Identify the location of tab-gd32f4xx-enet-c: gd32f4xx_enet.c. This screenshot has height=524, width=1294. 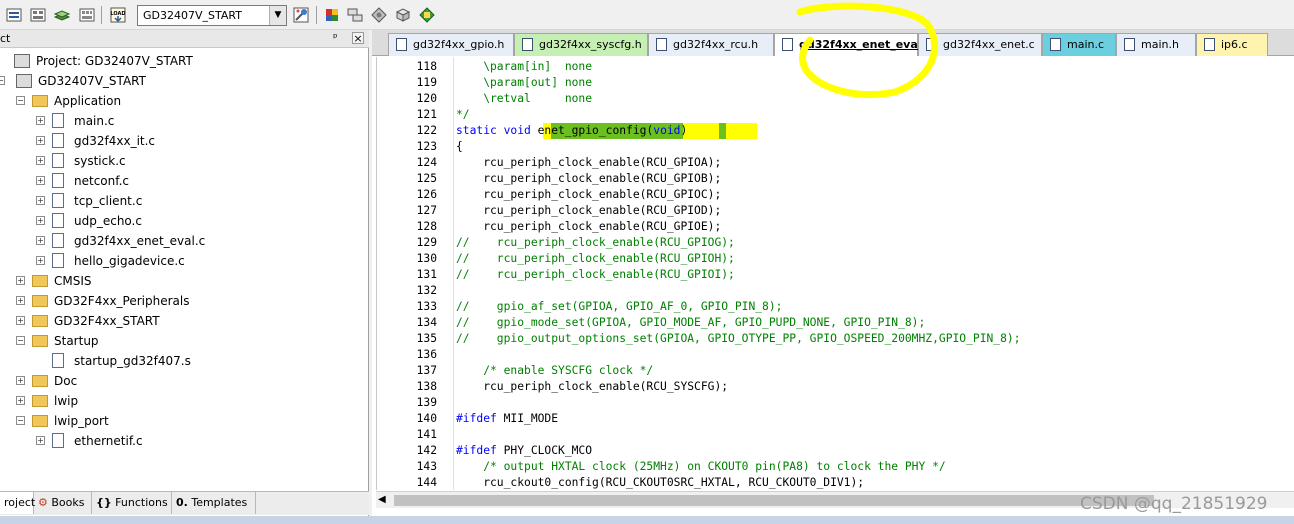
(980, 44).